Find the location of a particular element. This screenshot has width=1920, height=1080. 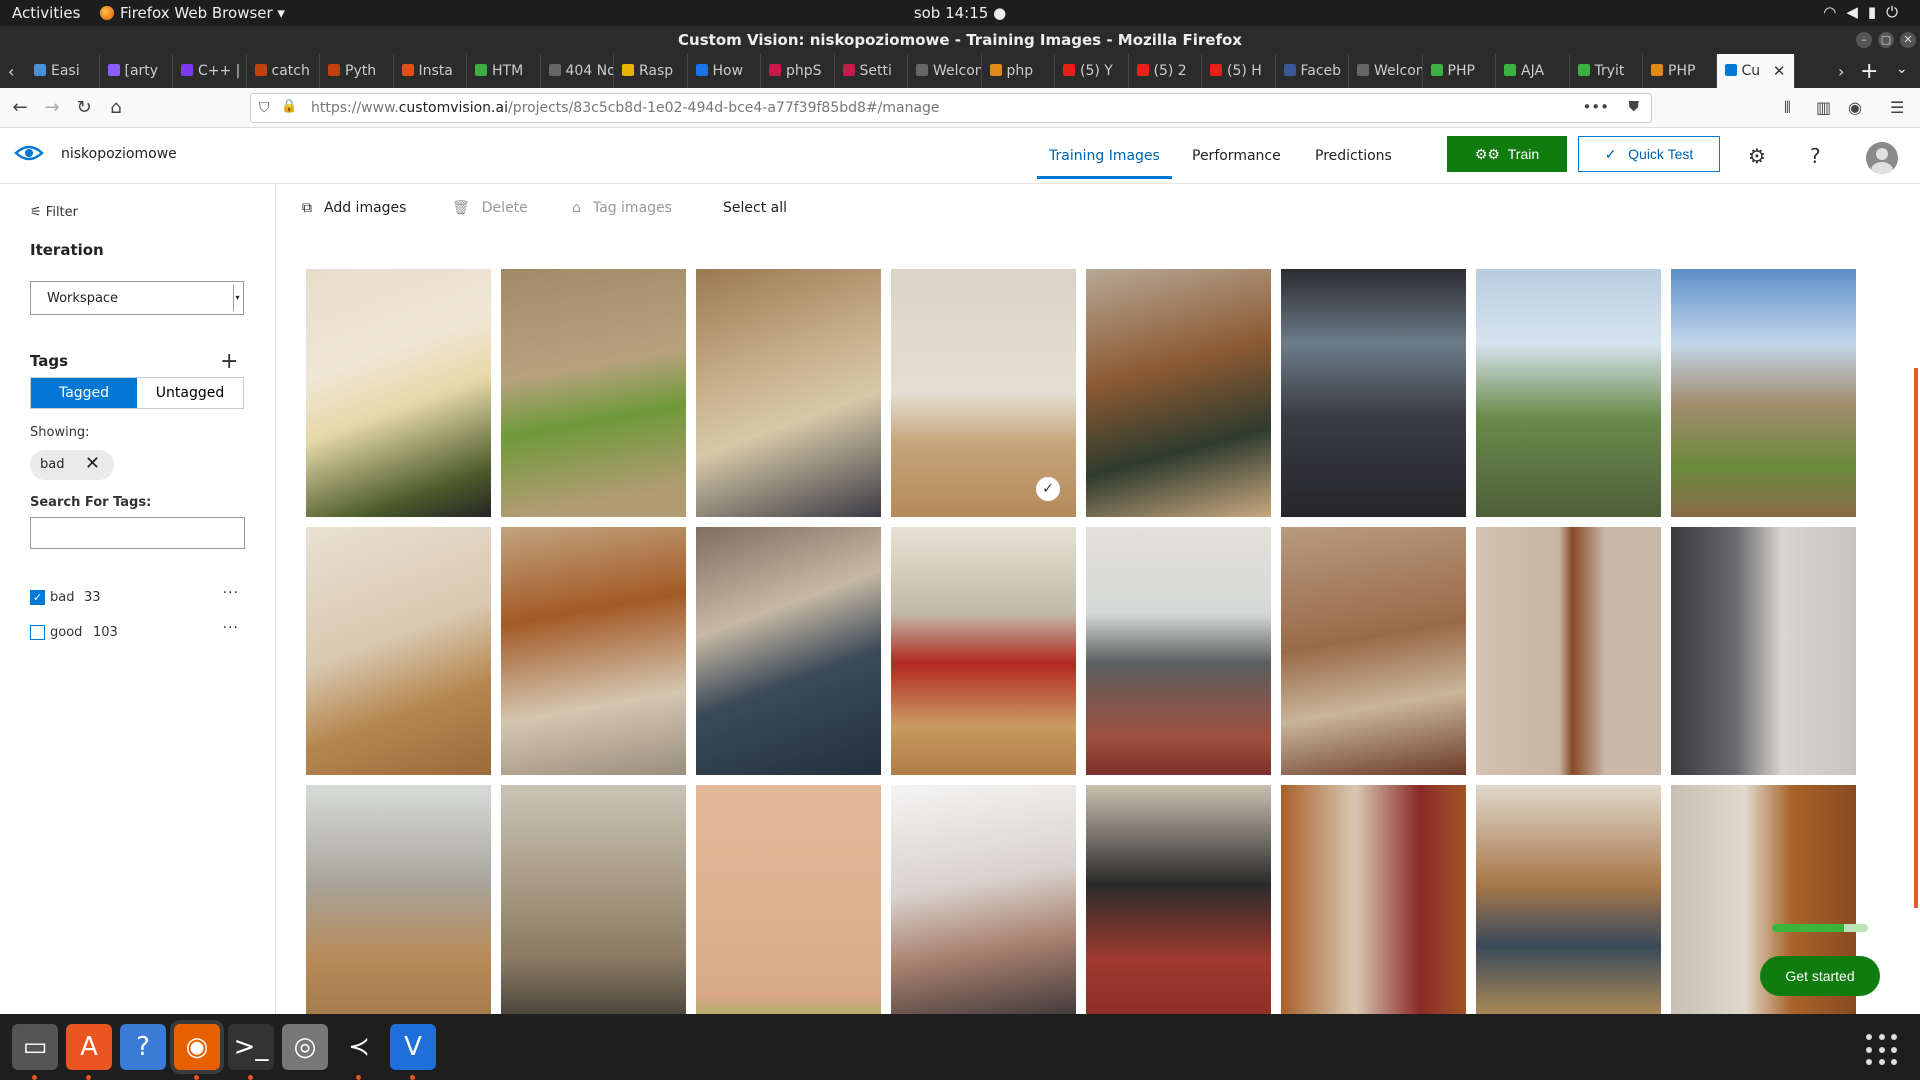

show-applications-icon is located at coordinates (1882, 1050).